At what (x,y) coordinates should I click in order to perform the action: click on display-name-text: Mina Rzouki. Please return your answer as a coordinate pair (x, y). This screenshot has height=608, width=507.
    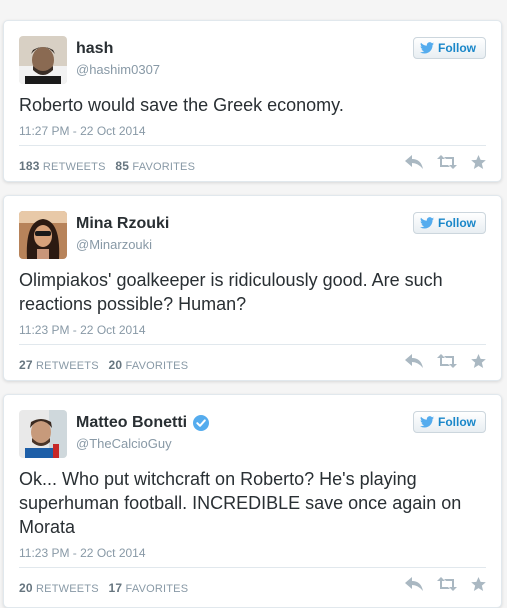
    Looking at the image, I should click on (122, 224).